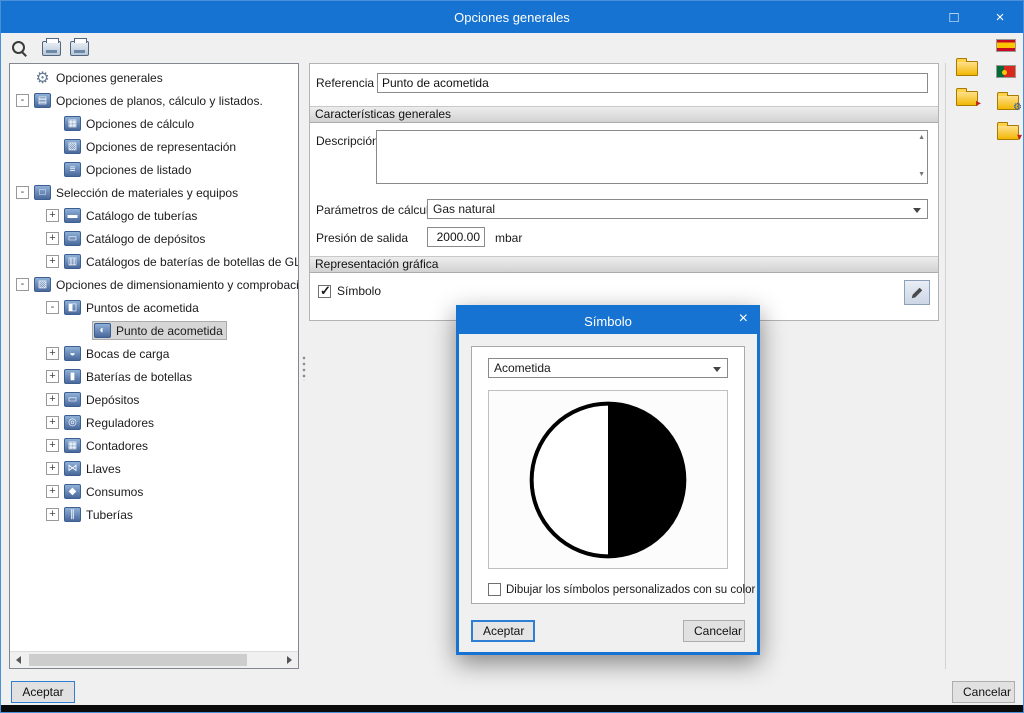  What do you see at coordinates (154, 238) in the screenshot?
I see `tree-item: + ▭ Catálogo de depósitos` at bounding box center [154, 238].